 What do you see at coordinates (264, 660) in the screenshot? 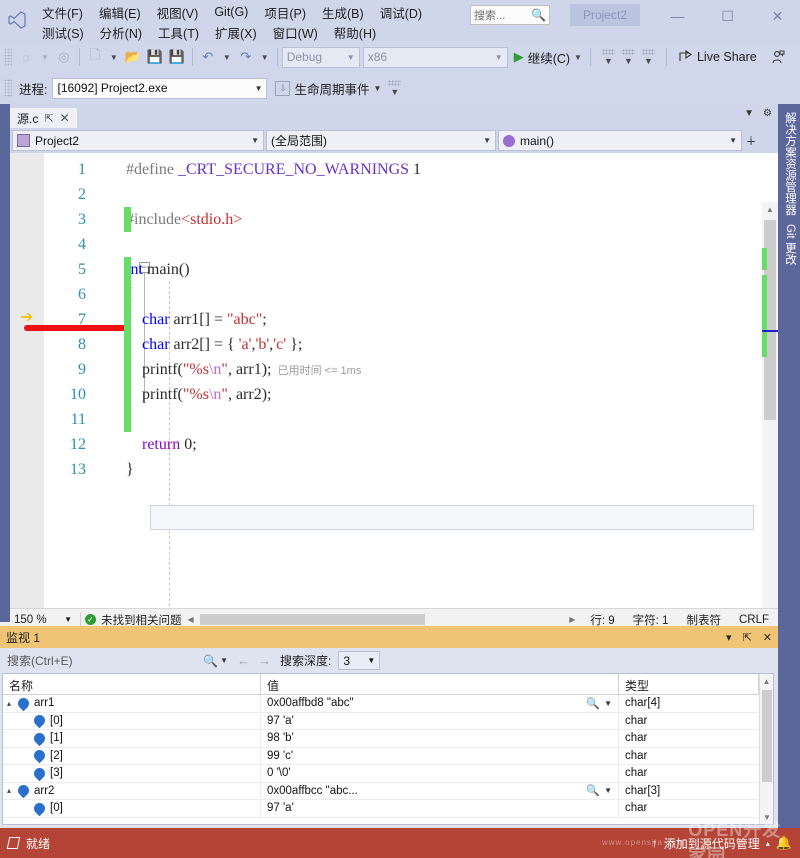
I see `watch-next-icon: →` at bounding box center [264, 660].